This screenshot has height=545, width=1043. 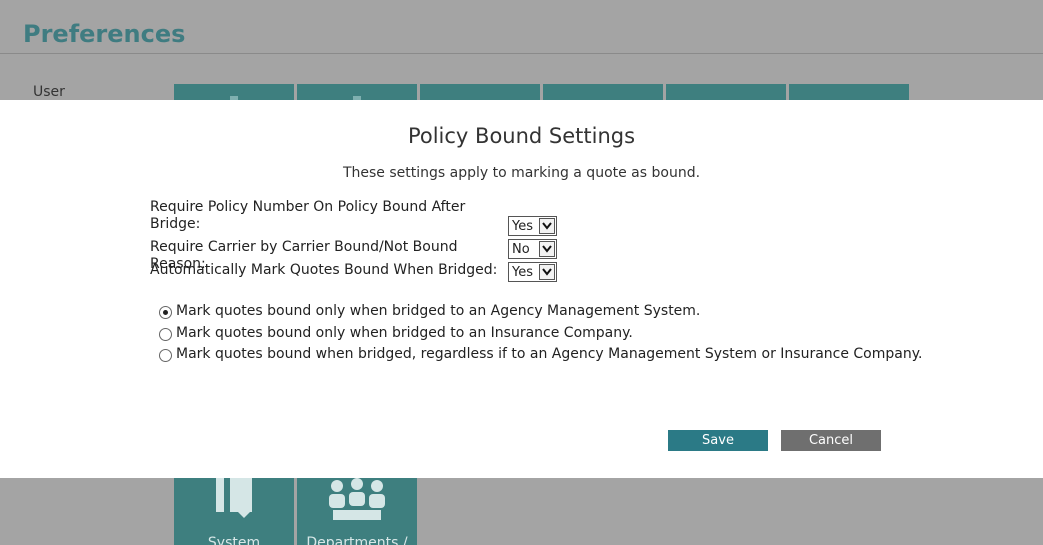 What do you see at coordinates (357, 540) in the screenshot?
I see `tile-departments-label: Departments /` at bounding box center [357, 540].